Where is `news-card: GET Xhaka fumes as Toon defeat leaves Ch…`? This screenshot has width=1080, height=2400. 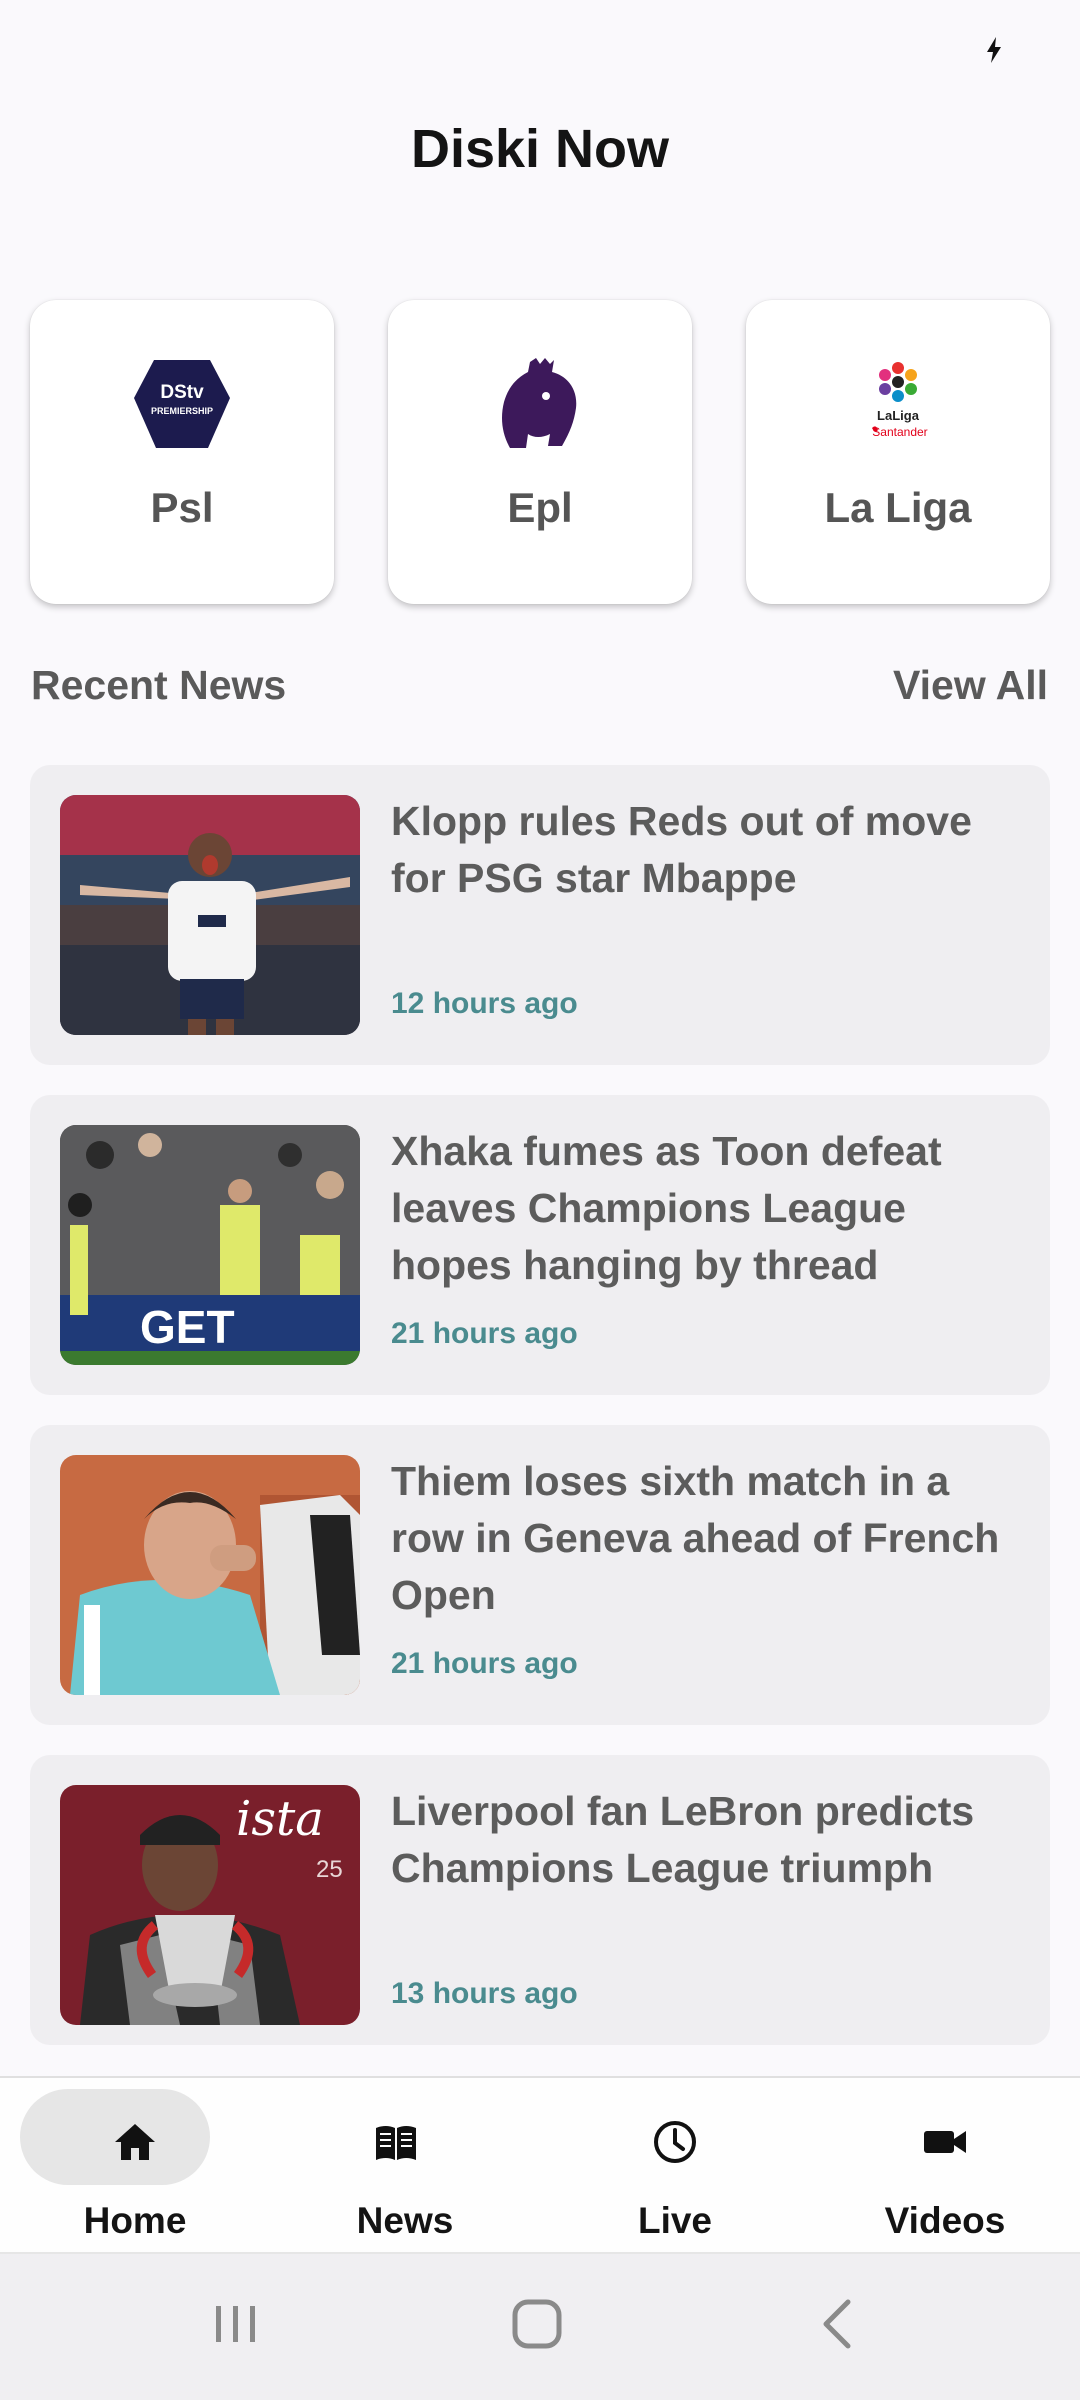
news-card: GET Xhaka fumes as Toon defeat leaves Ch… is located at coordinates (540, 1245).